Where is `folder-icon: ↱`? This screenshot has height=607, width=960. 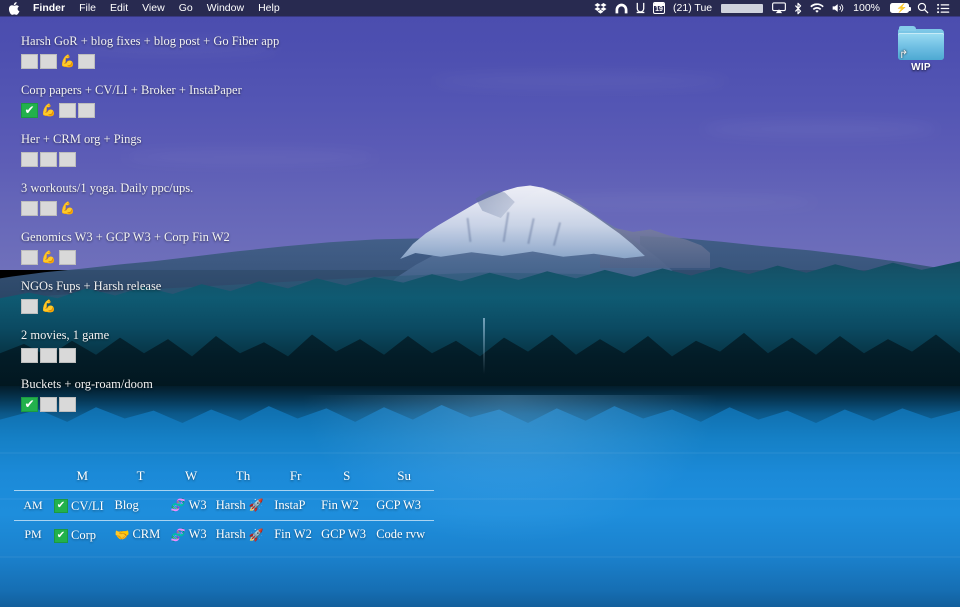
folder-icon: ↱ is located at coordinates (921, 43).